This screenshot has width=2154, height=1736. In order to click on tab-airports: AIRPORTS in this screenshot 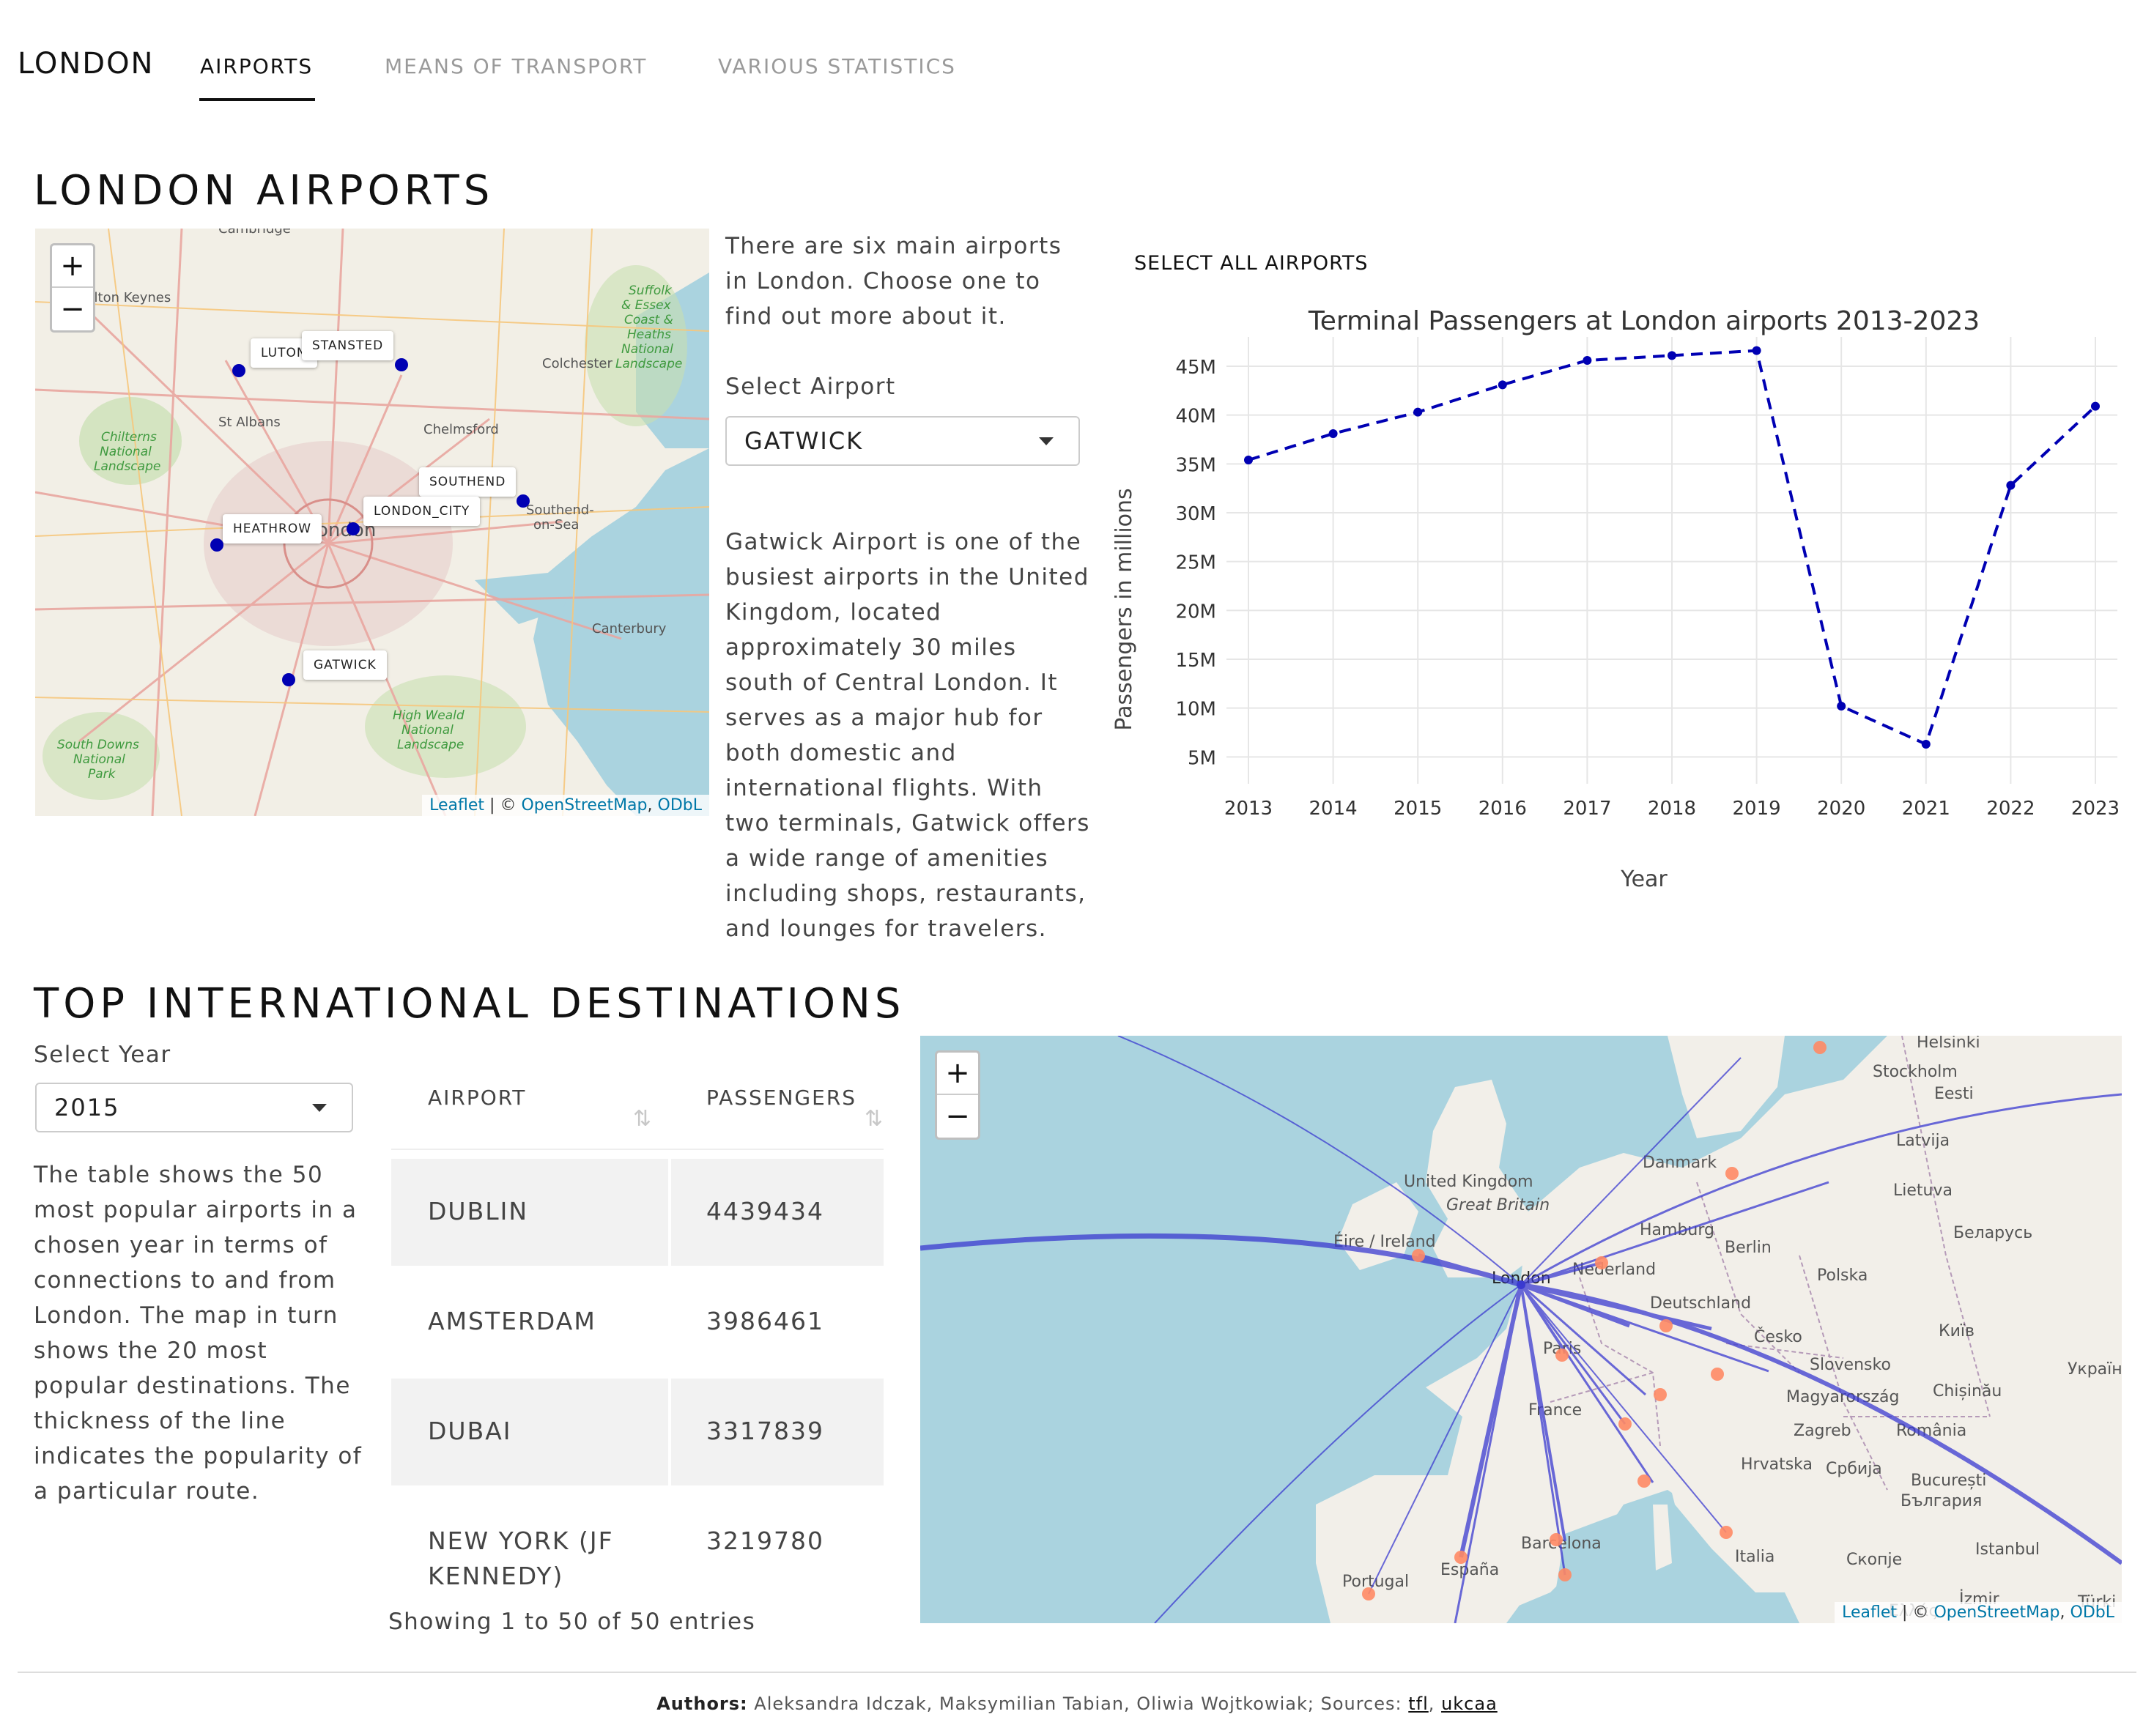, I will do `click(256, 66)`.